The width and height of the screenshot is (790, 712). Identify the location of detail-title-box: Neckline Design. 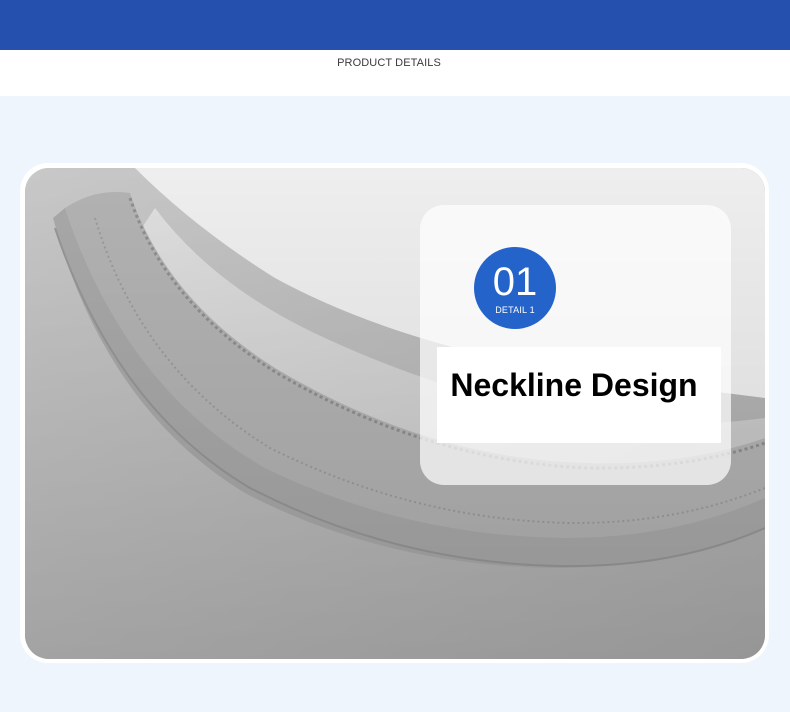
(579, 395).